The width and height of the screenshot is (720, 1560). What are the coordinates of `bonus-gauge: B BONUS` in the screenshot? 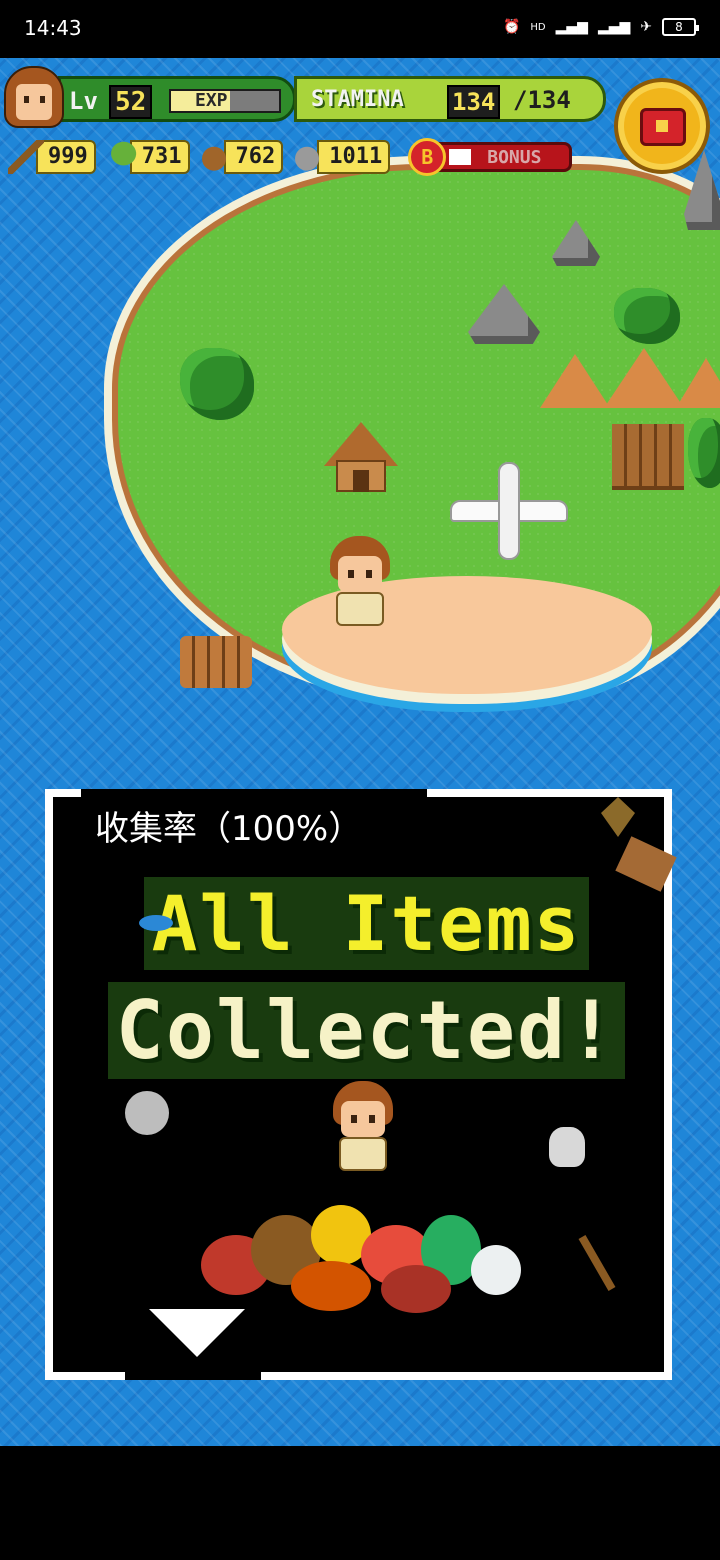 It's located at (490, 157).